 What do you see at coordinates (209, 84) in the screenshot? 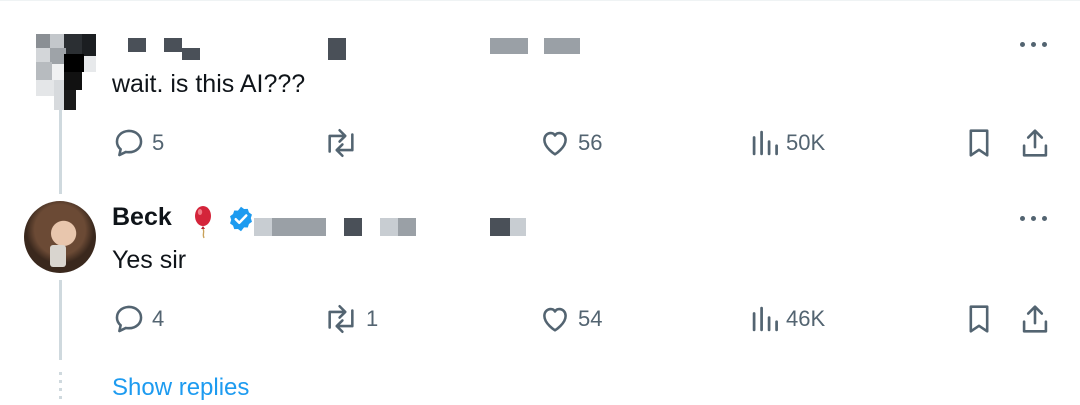
I see `tweet-text: wait. is this AI???` at bounding box center [209, 84].